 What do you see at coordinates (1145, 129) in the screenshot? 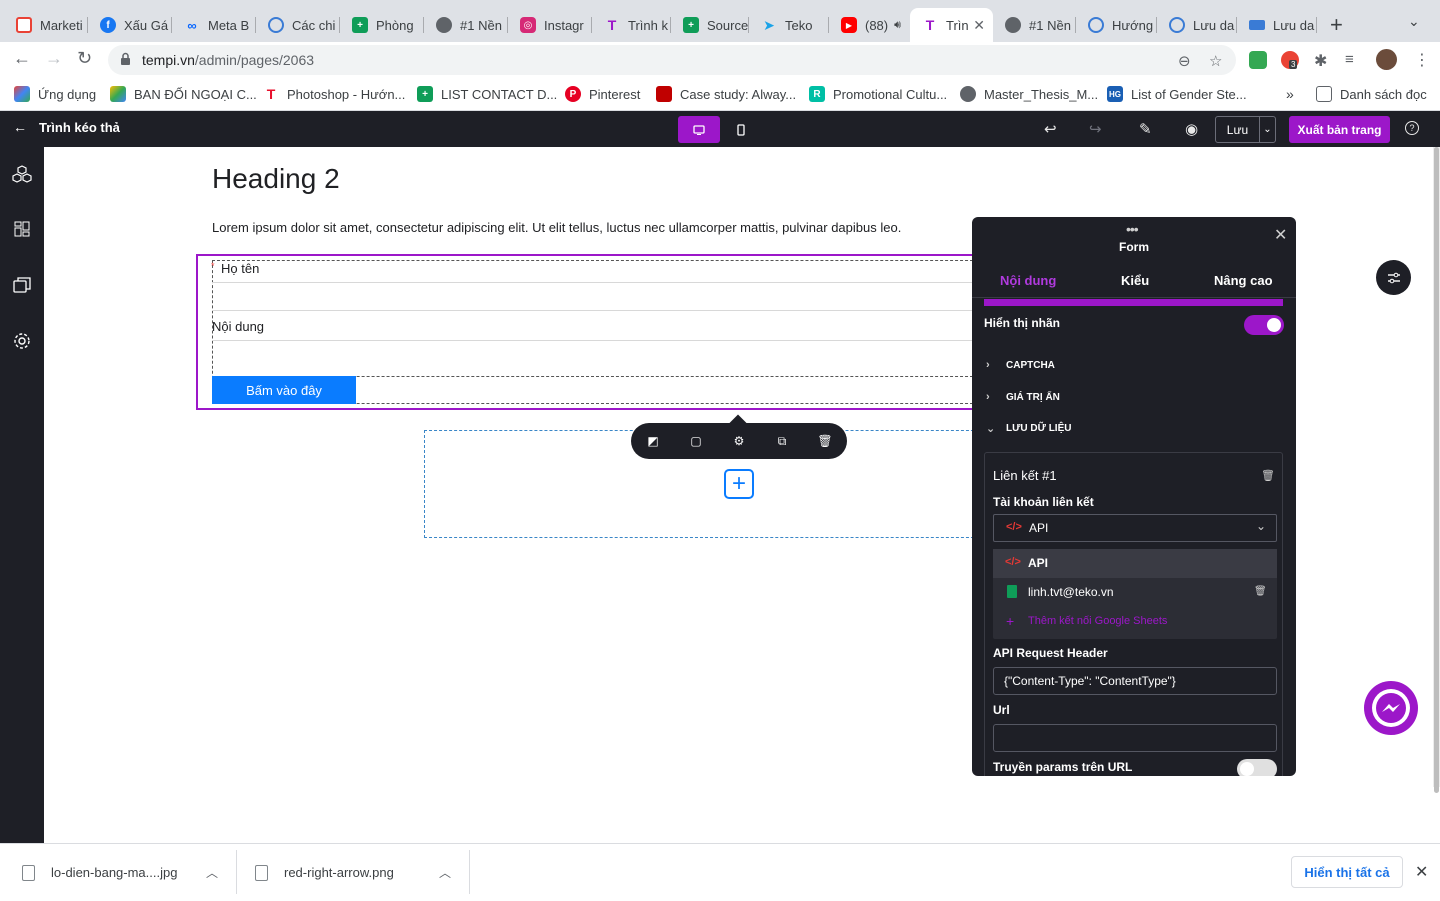
I see `edit-icon: ✎` at bounding box center [1145, 129].